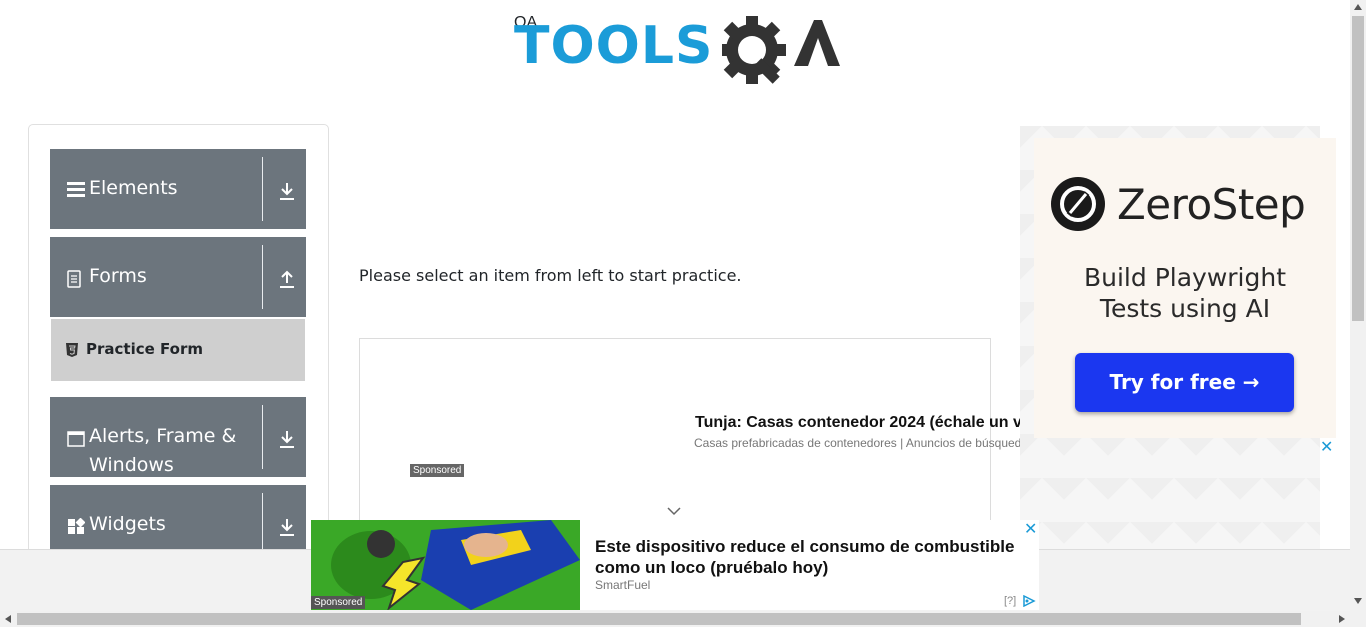 The width and height of the screenshot is (1366, 627). I want to click on sidebar-group-forms: Forms, so click(178, 277).